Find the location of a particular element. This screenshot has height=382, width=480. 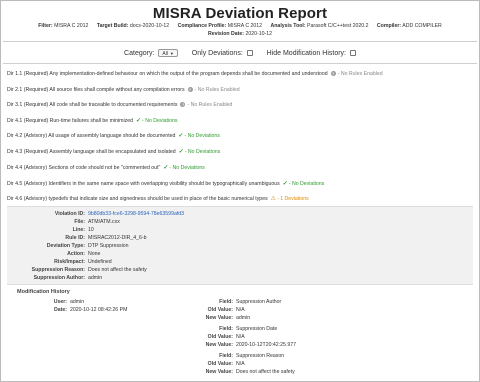

hide-history-checkbox is located at coordinates (352, 53).